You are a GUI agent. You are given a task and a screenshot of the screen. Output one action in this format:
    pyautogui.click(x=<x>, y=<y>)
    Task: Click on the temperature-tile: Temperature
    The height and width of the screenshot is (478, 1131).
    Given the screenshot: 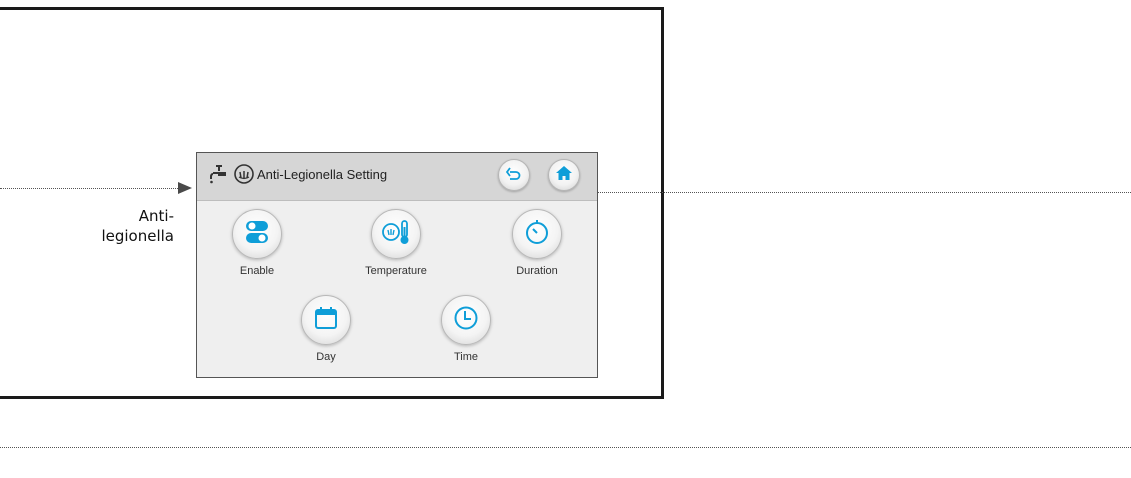 What is the action you would take?
    pyautogui.click(x=396, y=243)
    